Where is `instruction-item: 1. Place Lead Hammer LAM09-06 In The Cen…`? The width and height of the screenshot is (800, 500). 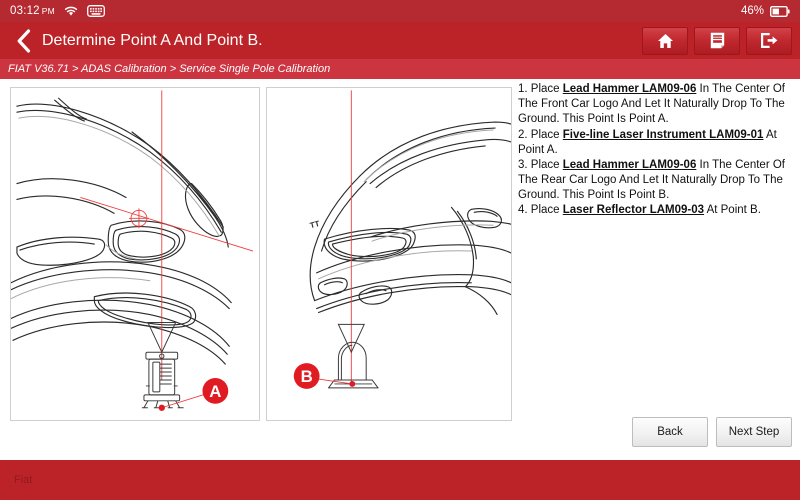
instruction-item: 1. Place Lead Hammer LAM09-06 In The Cen… is located at coordinates (656, 105).